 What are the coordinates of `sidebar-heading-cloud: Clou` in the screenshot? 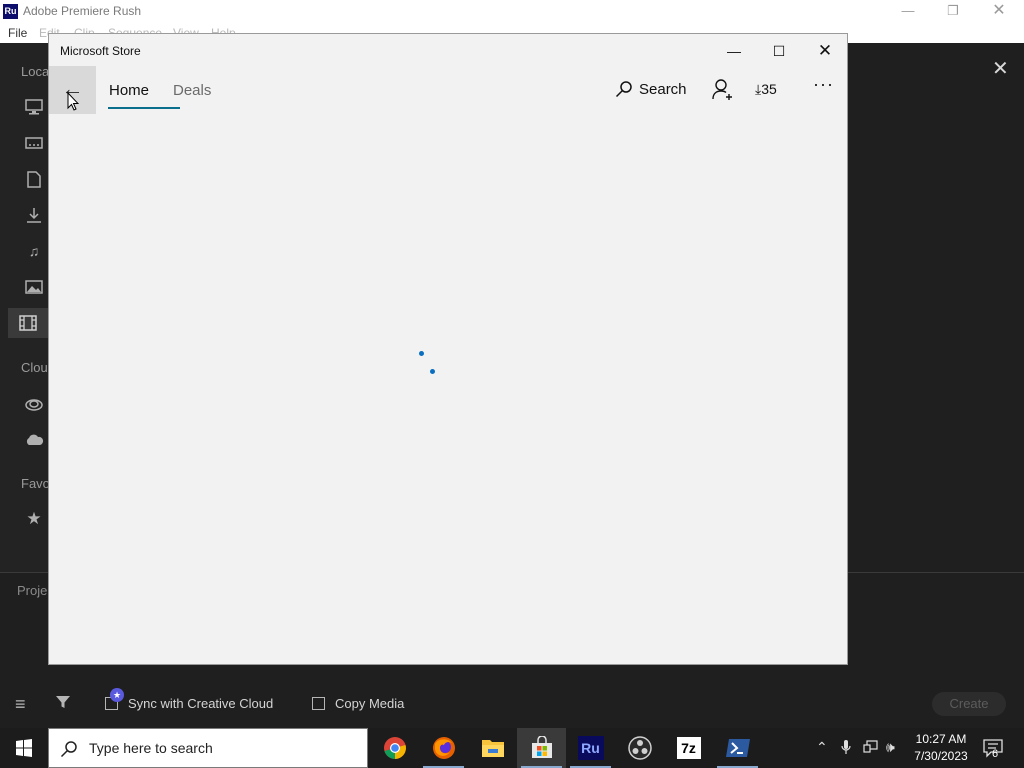 It's located at (34, 367).